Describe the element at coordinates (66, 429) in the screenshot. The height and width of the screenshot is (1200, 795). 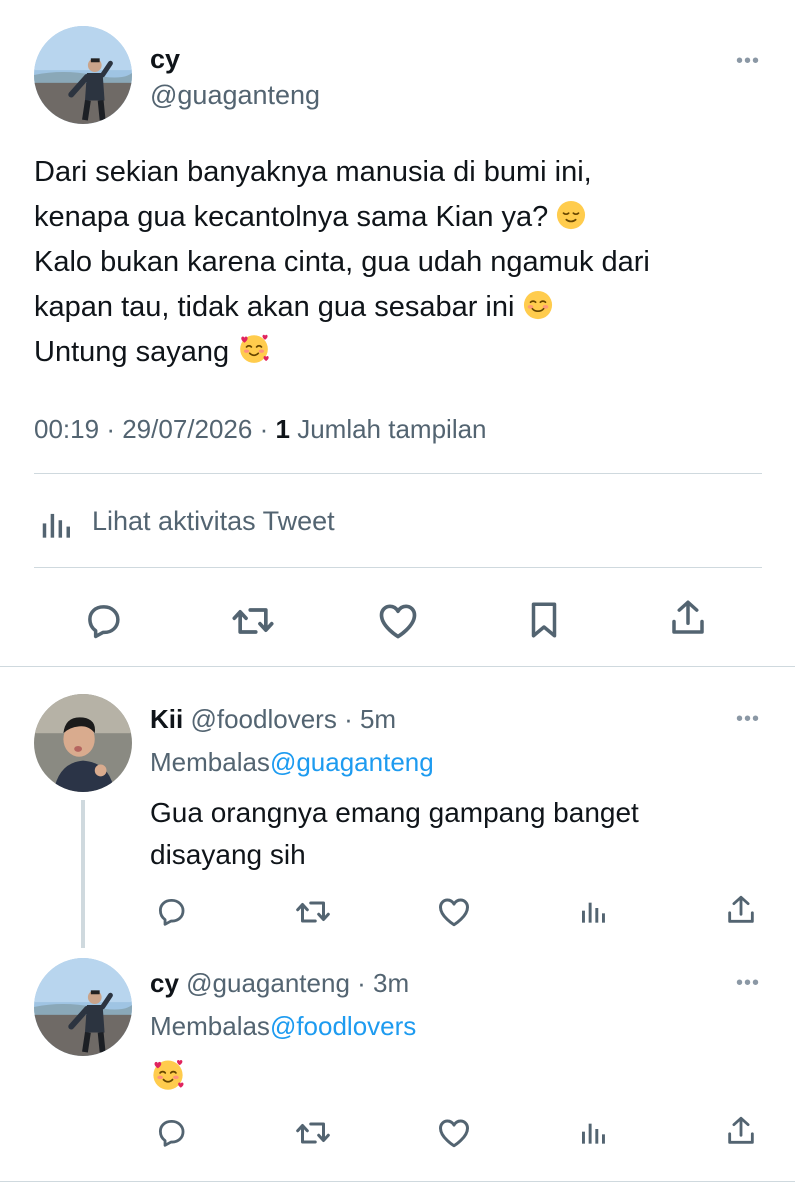
I see `tweet-time: 00:19` at that location.